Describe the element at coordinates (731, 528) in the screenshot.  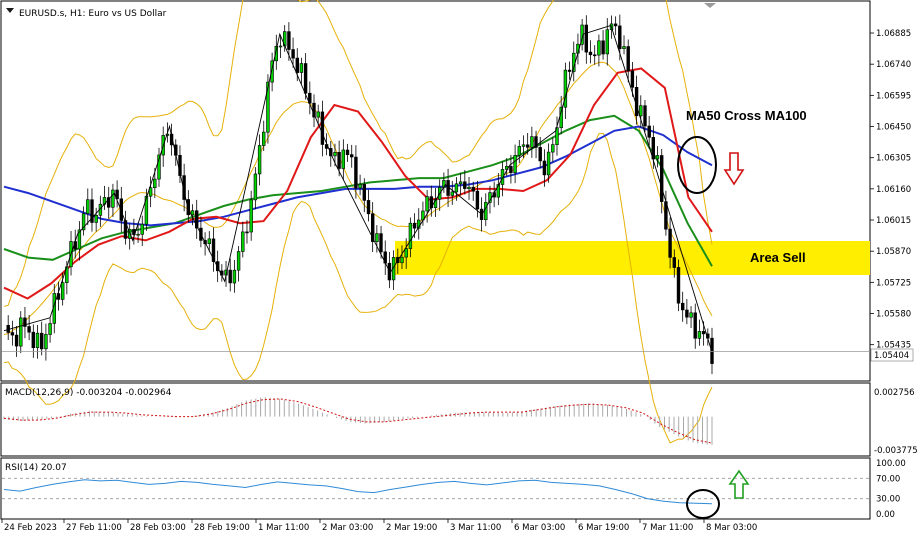
I see `time-tick-label: 8 Mar 03:00` at that location.